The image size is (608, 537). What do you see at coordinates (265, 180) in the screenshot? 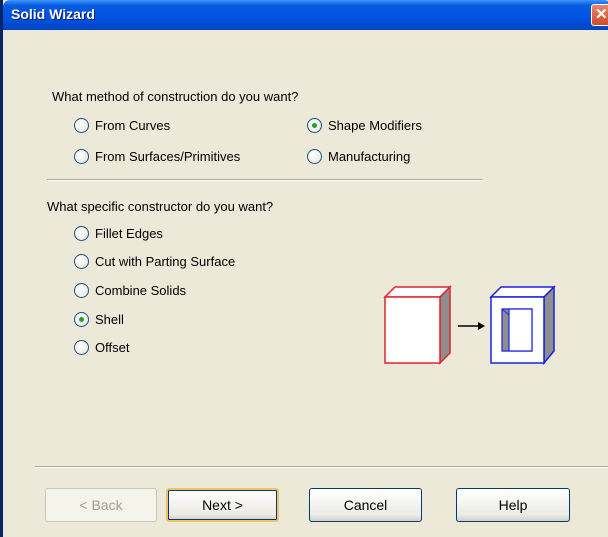
I see `section-divider` at bounding box center [265, 180].